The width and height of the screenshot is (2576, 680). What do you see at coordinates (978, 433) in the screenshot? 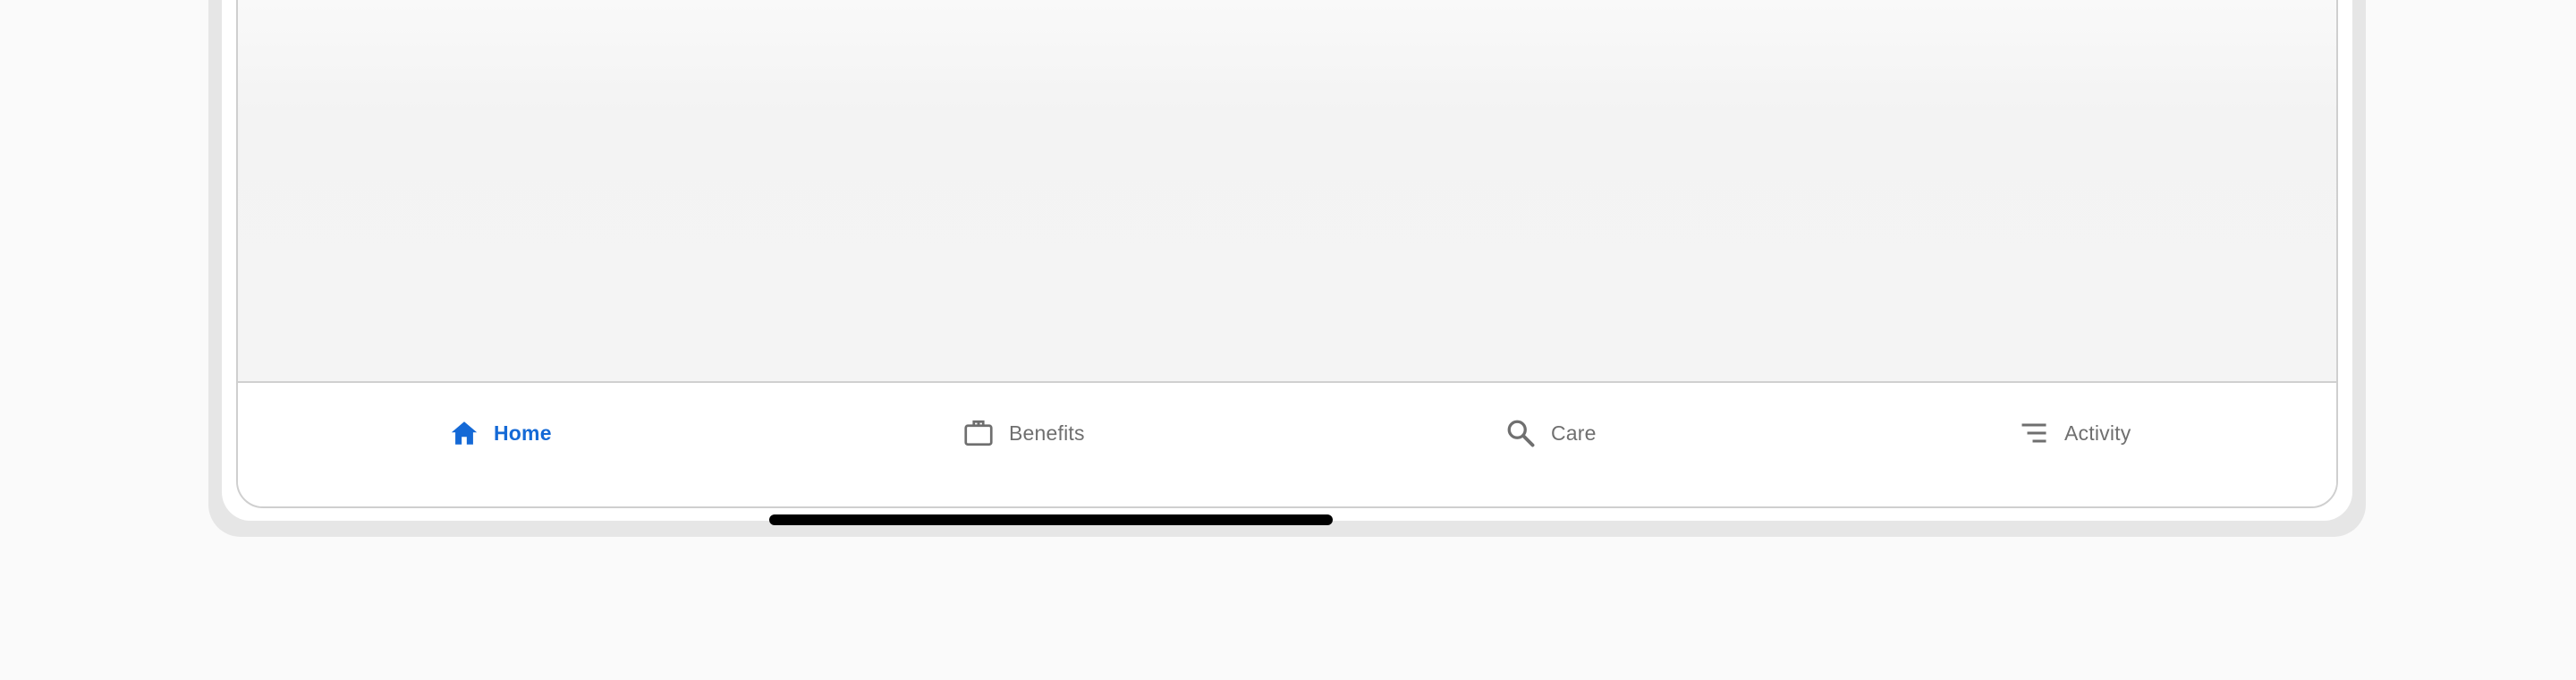
I see `briefcase-icon` at bounding box center [978, 433].